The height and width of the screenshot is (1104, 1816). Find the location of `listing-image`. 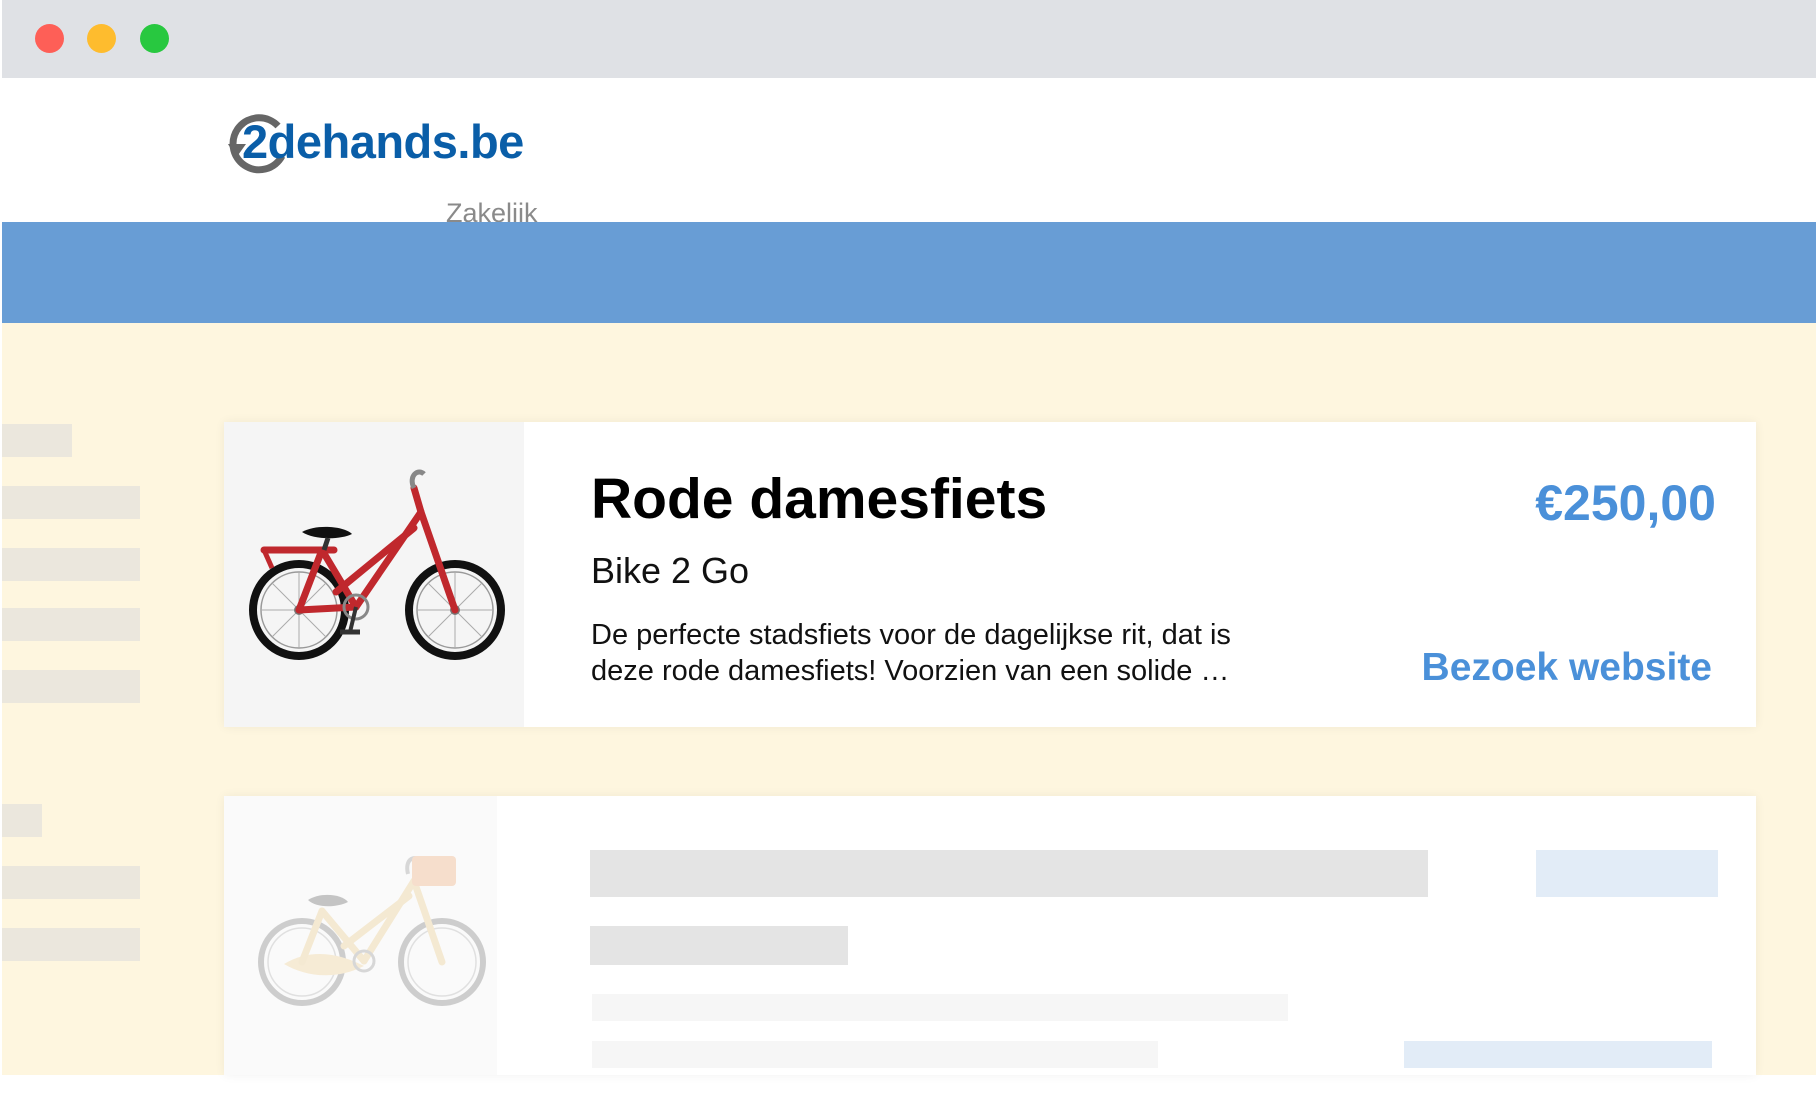

listing-image is located at coordinates (374, 574).